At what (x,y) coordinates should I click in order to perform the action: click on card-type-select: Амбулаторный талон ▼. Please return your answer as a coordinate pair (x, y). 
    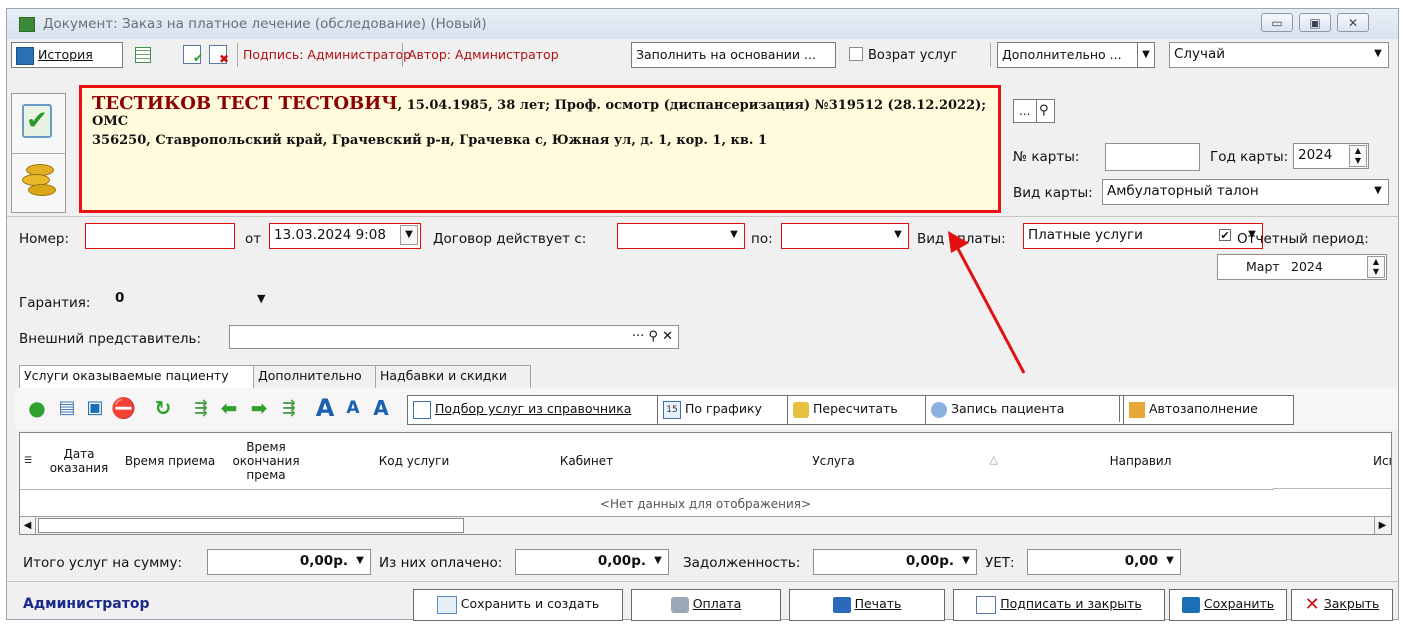
    Looking at the image, I should click on (1245, 192).